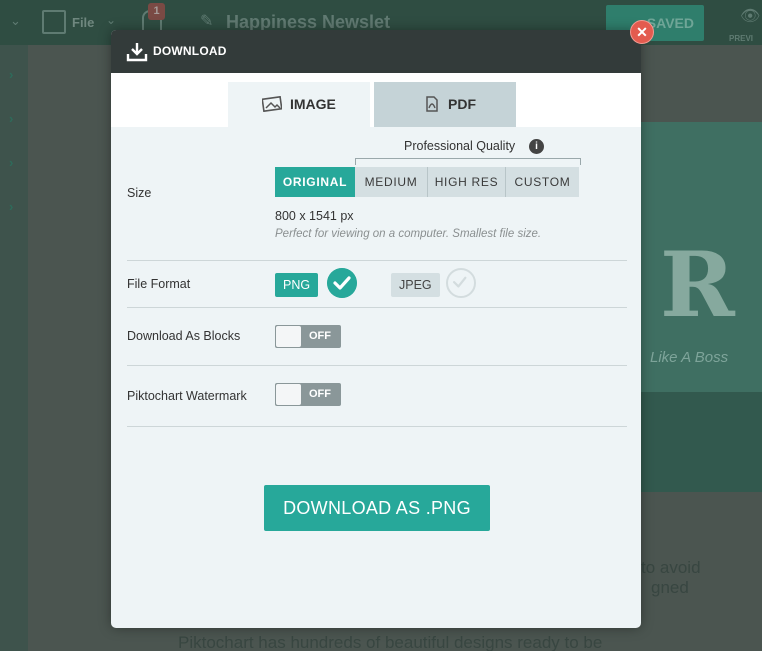 This screenshot has width=762, height=651. I want to click on chevron-down-icon: ⌄, so click(15, 21).